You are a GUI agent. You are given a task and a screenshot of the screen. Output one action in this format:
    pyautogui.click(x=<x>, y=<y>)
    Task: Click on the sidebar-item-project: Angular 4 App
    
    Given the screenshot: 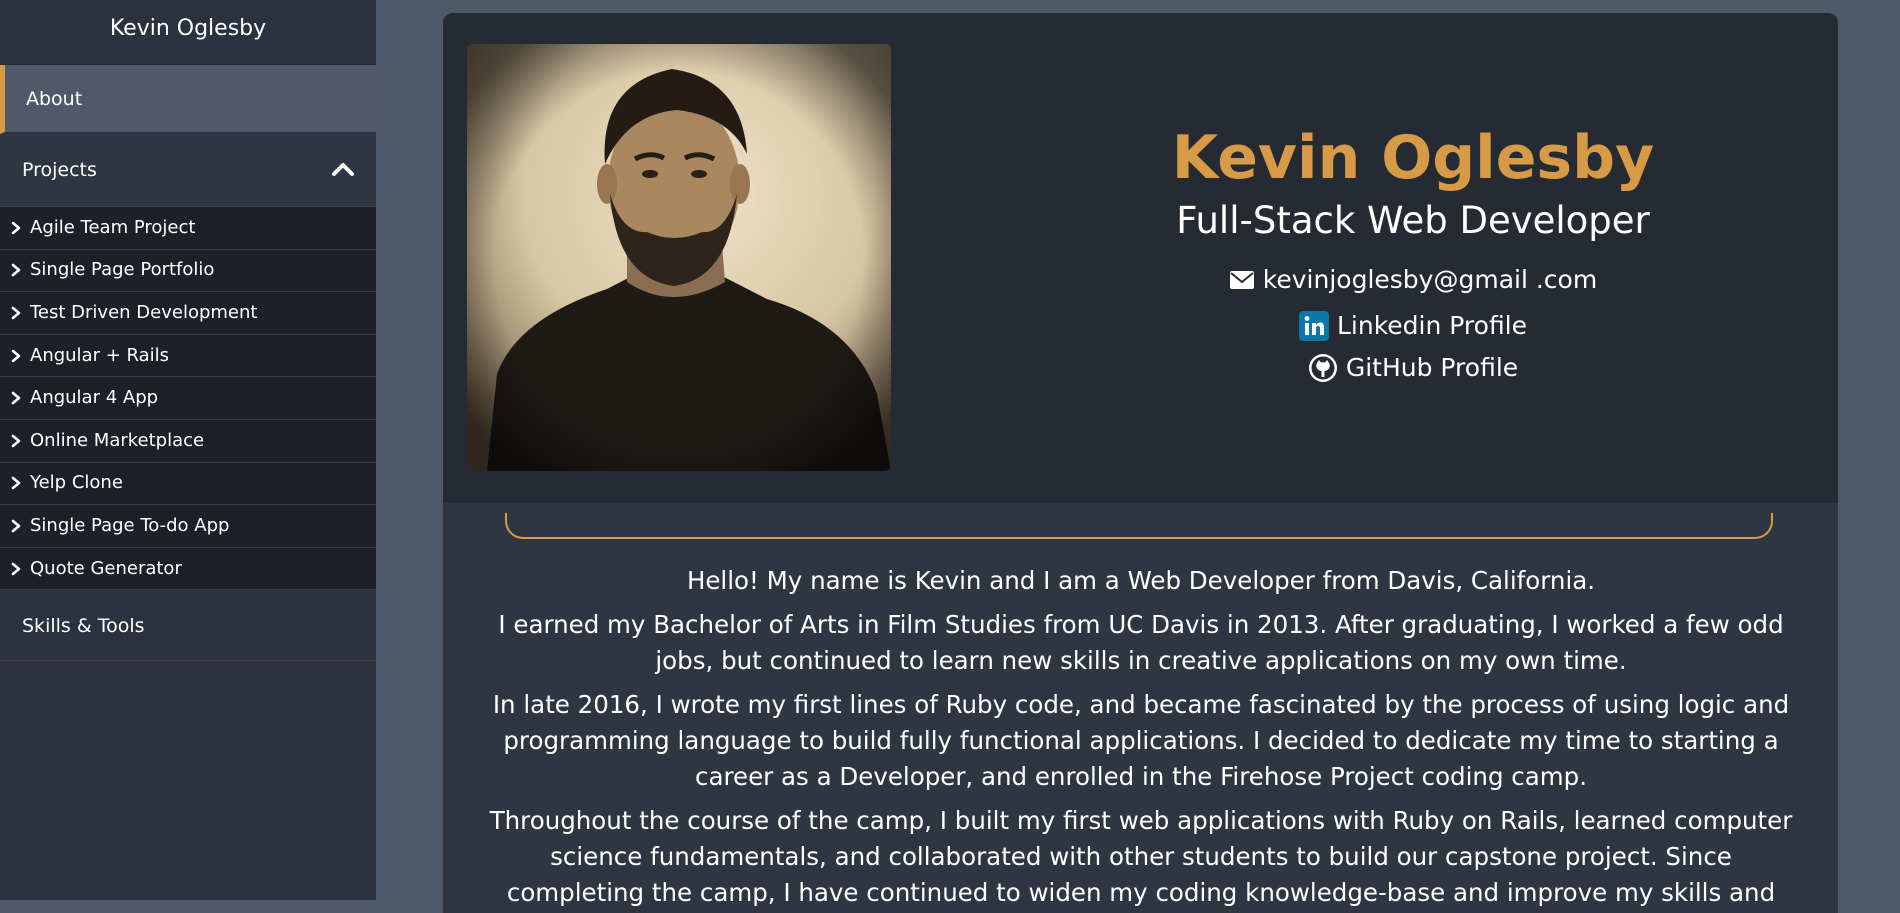 What is the action you would take?
    pyautogui.click(x=188, y=397)
    